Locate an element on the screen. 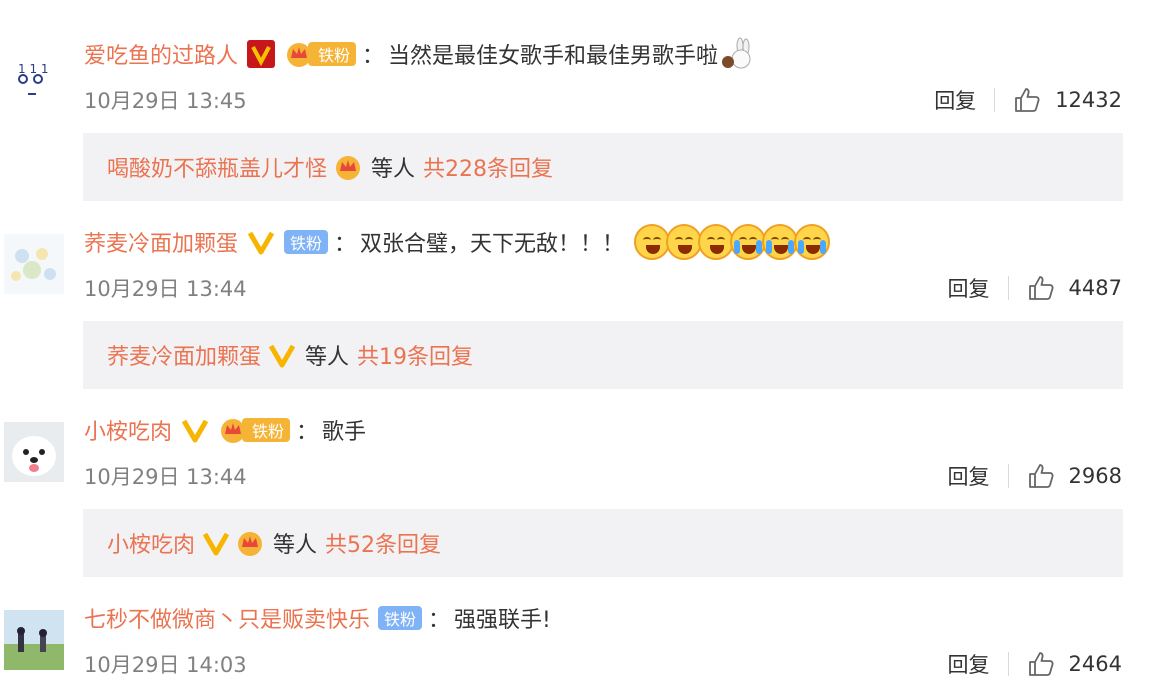  comment-text: 双张合璧，天下无敌！！！ is located at coordinates (492, 244).